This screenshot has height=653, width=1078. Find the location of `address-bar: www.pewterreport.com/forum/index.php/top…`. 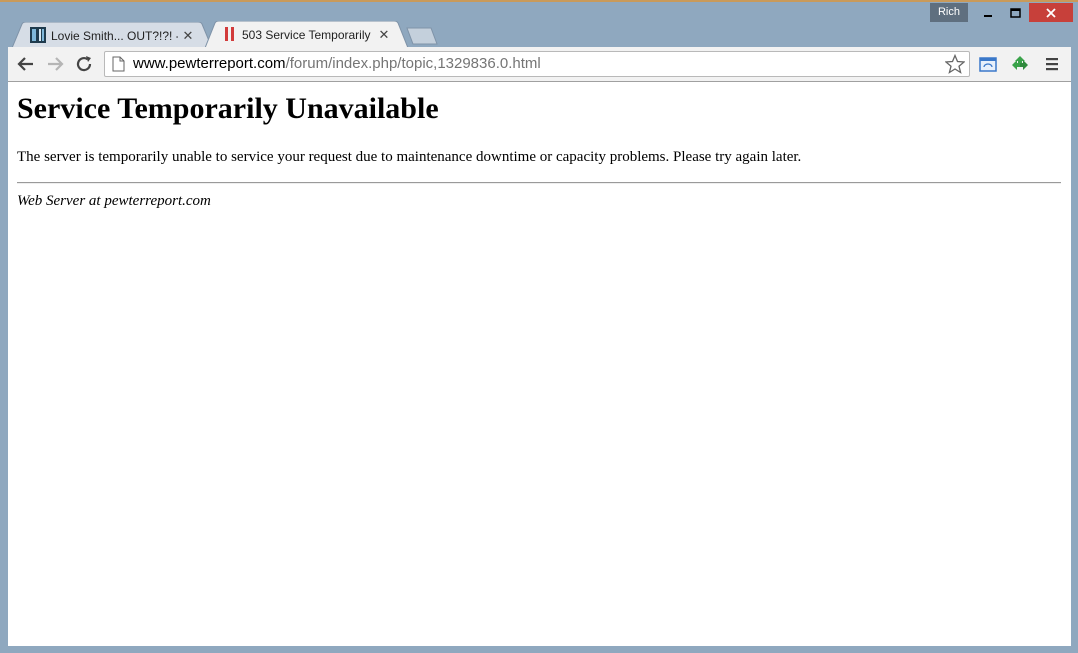

address-bar: www.pewterreport.com/forum/index.php/top… is located at coordinates (537, 64).